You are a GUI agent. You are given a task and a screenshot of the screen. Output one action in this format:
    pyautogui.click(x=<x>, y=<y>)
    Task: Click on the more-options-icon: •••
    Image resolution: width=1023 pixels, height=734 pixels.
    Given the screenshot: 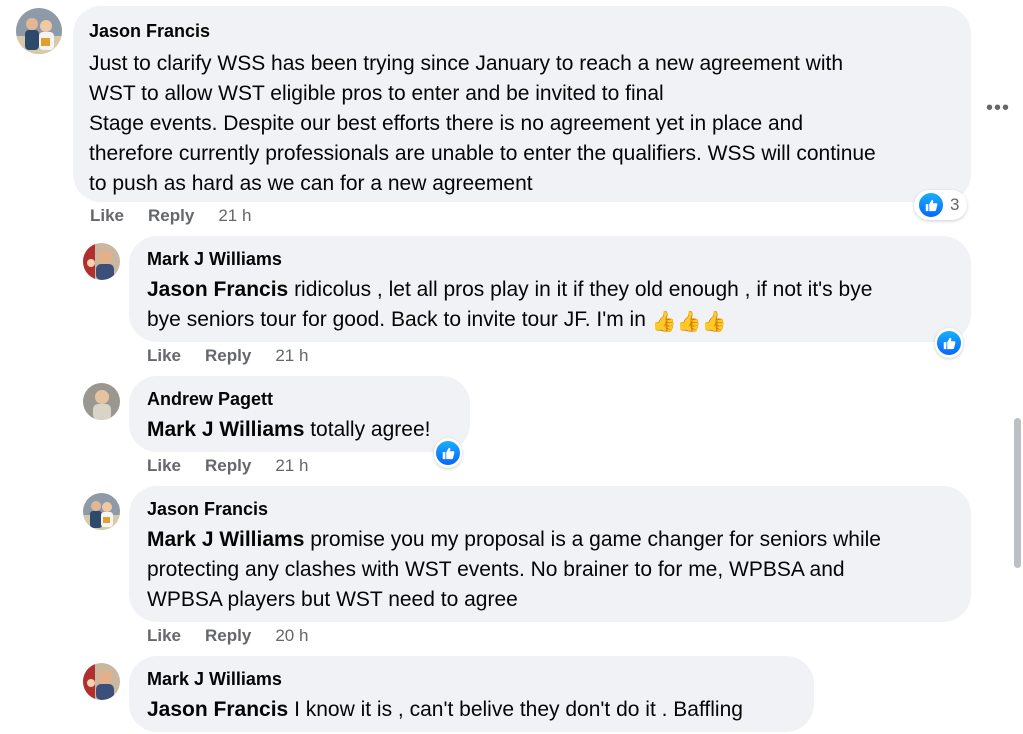 What is the action you would take?
    pyautogui.click(x=998, y=108)
    